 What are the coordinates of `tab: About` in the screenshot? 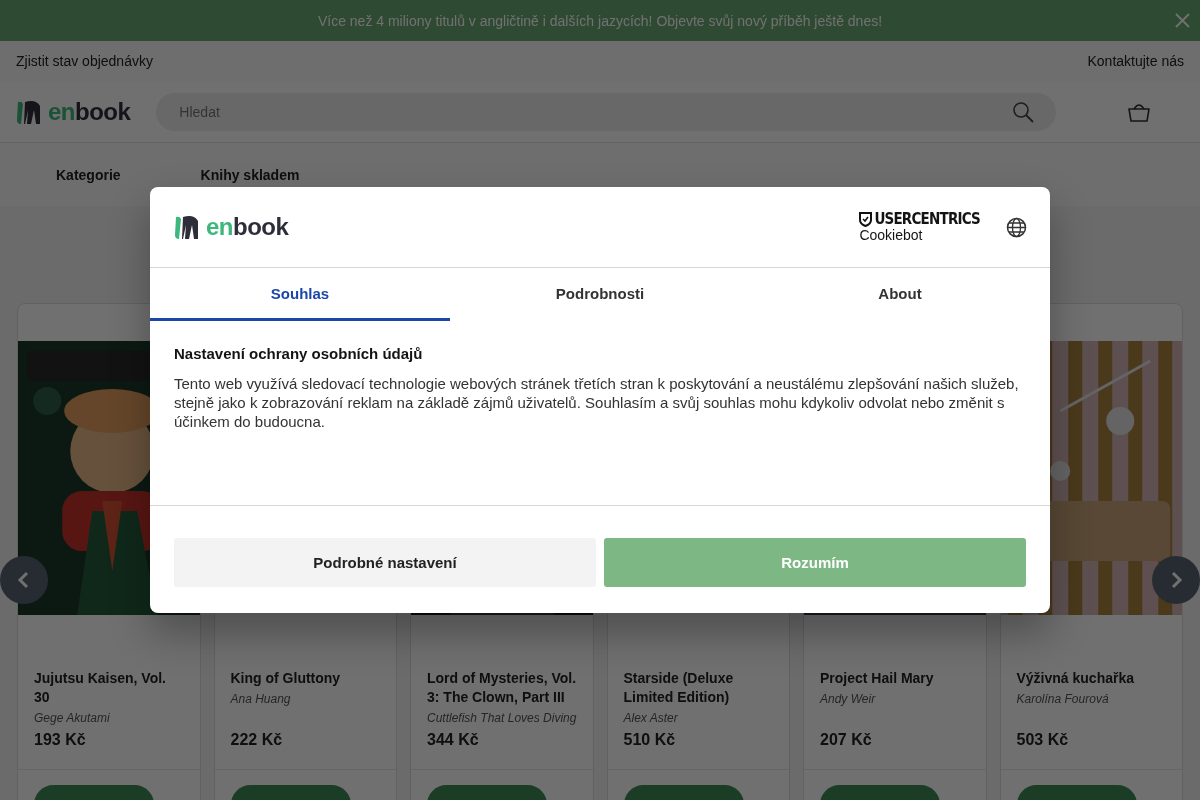 It's located at (900, 294).